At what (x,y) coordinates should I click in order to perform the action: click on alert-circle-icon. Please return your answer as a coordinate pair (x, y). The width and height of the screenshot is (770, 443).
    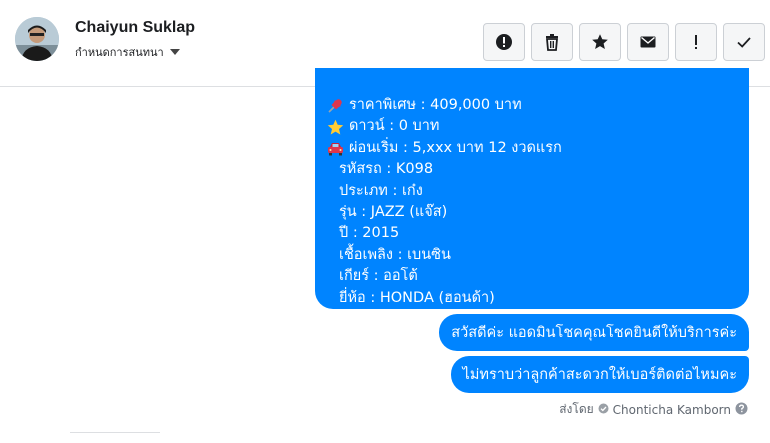
    Looking at the image, I should click on (504, 42).